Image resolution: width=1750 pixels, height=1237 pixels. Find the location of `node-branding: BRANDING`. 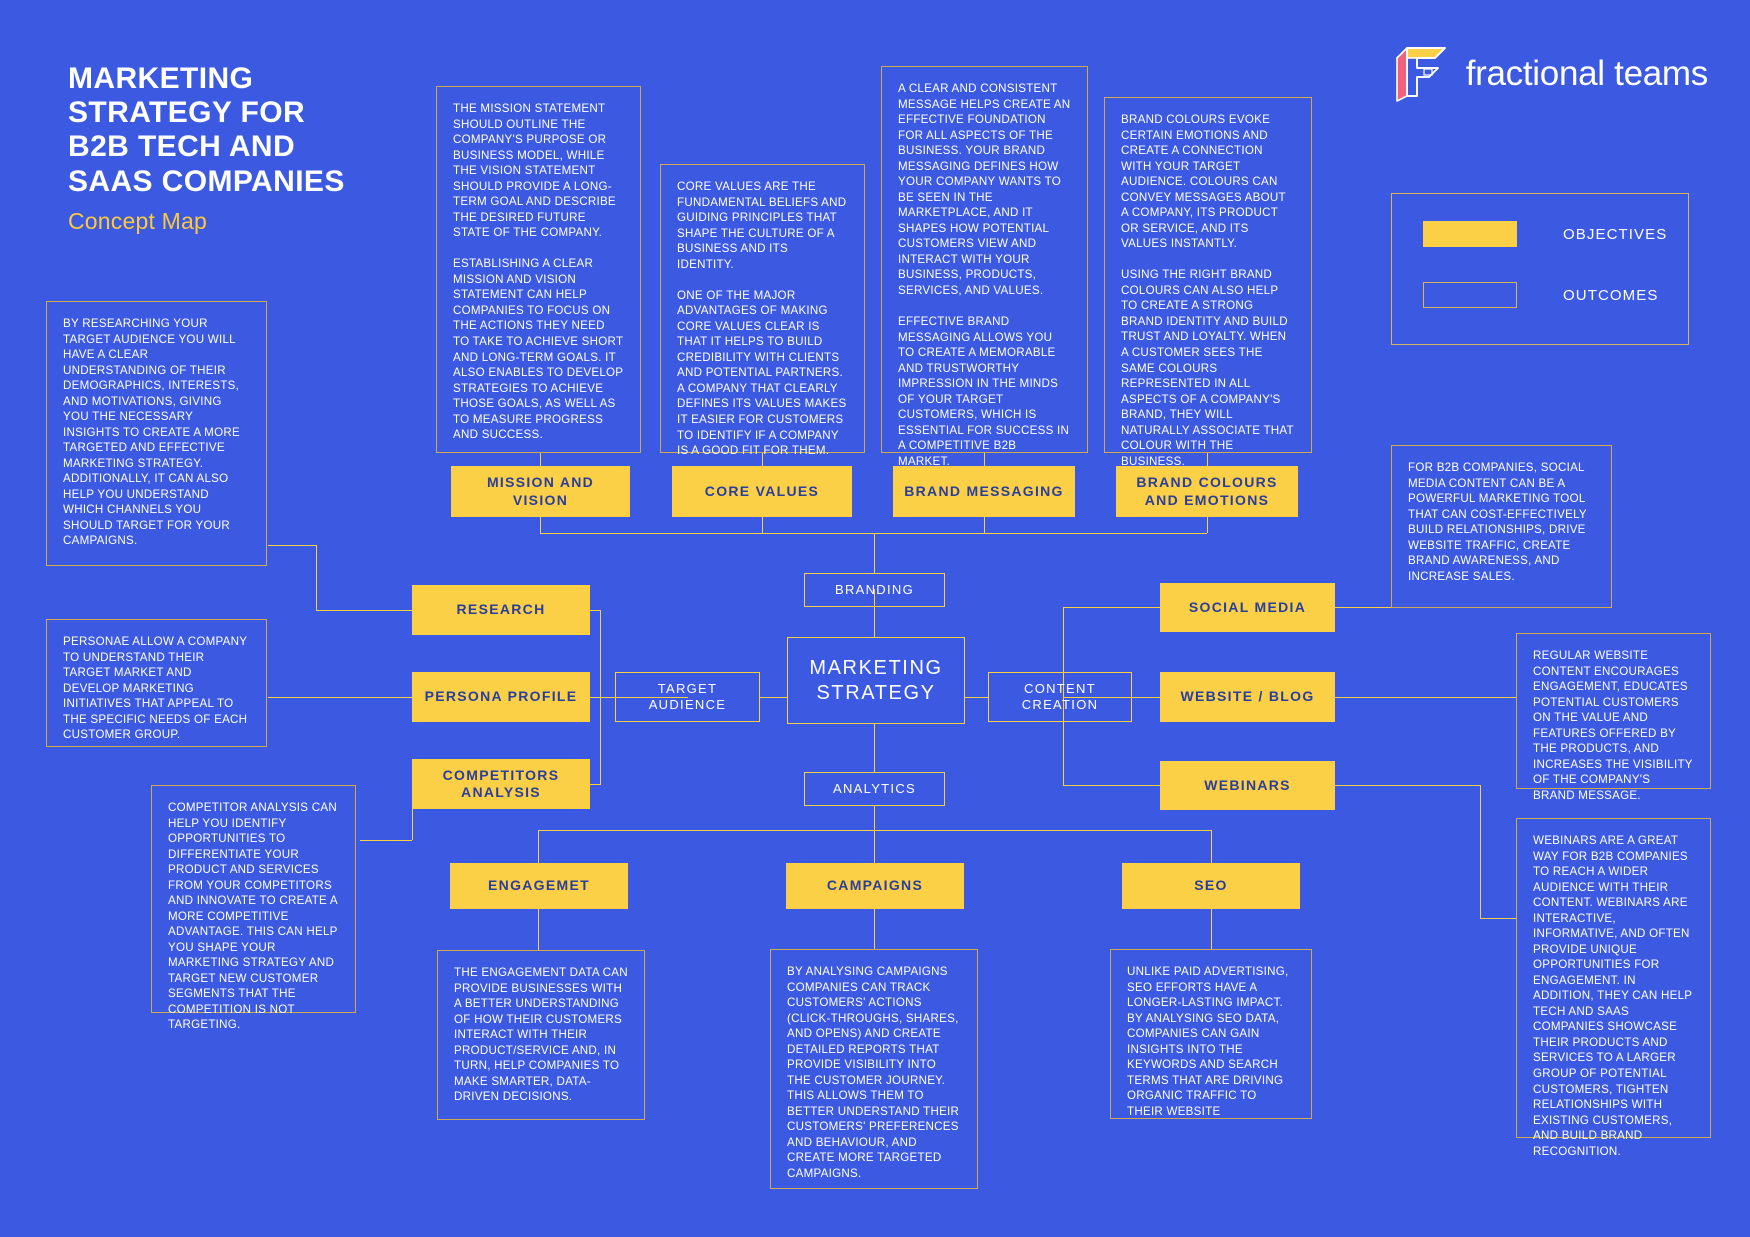

node-branding: BRANDING is located at coordinates (874, 590).